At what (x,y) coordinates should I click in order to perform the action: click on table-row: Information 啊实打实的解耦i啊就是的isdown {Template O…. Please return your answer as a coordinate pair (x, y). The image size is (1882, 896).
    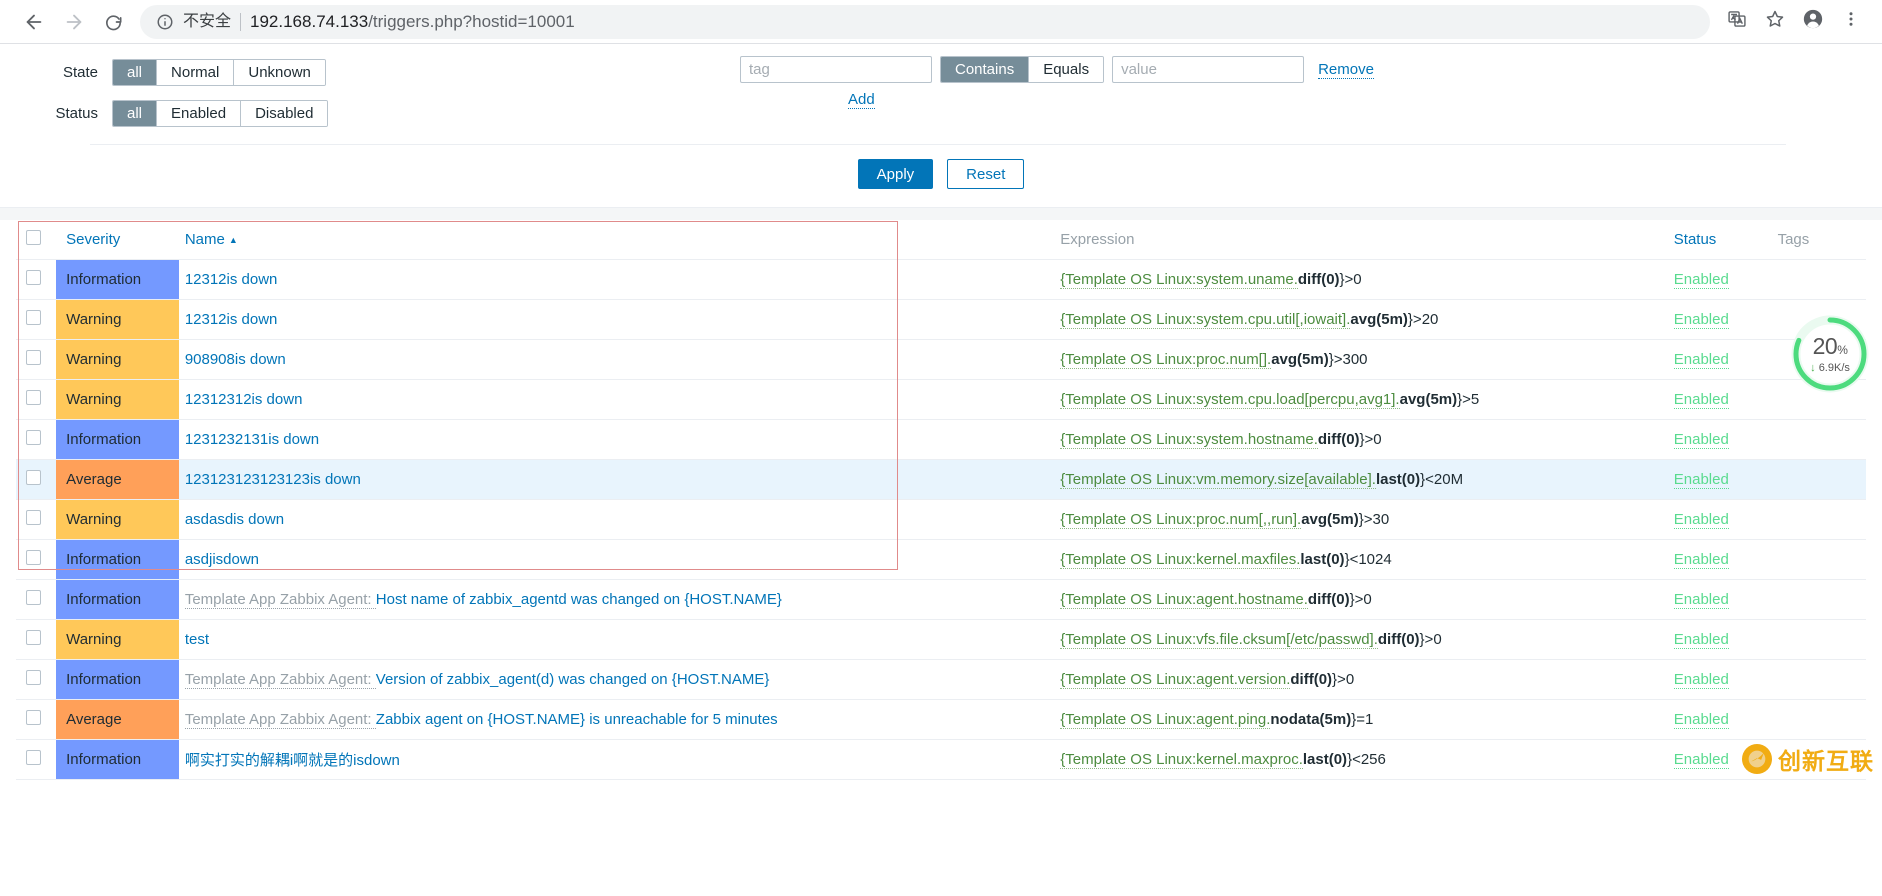
    Looking at the image, I should click on (941, 759).